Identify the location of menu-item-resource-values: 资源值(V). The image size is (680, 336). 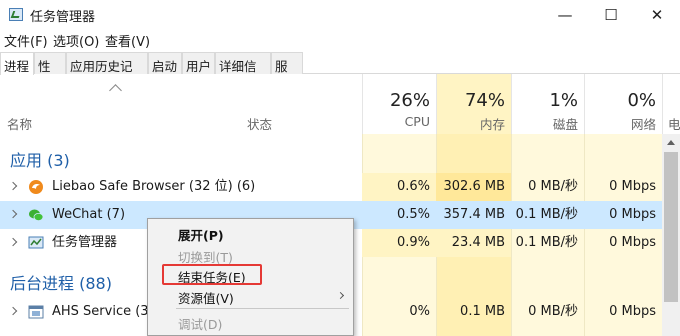
(206, 297).